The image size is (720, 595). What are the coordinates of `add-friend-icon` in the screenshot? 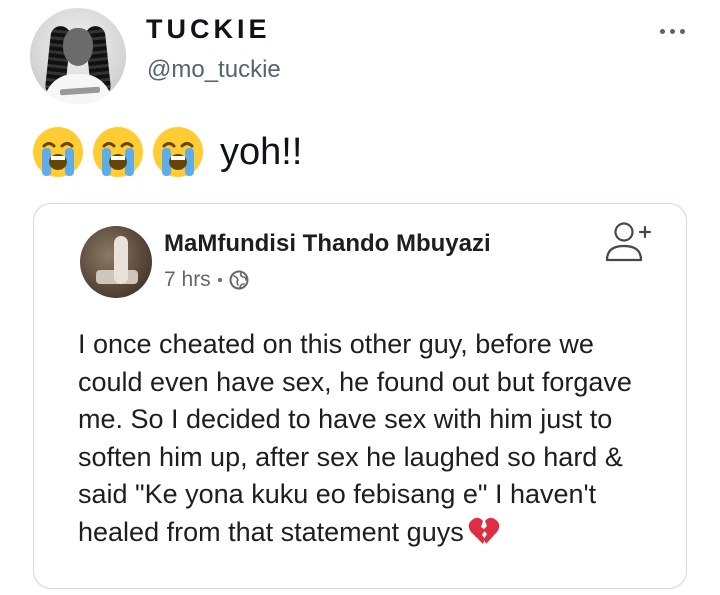 It's located at (627, 242).